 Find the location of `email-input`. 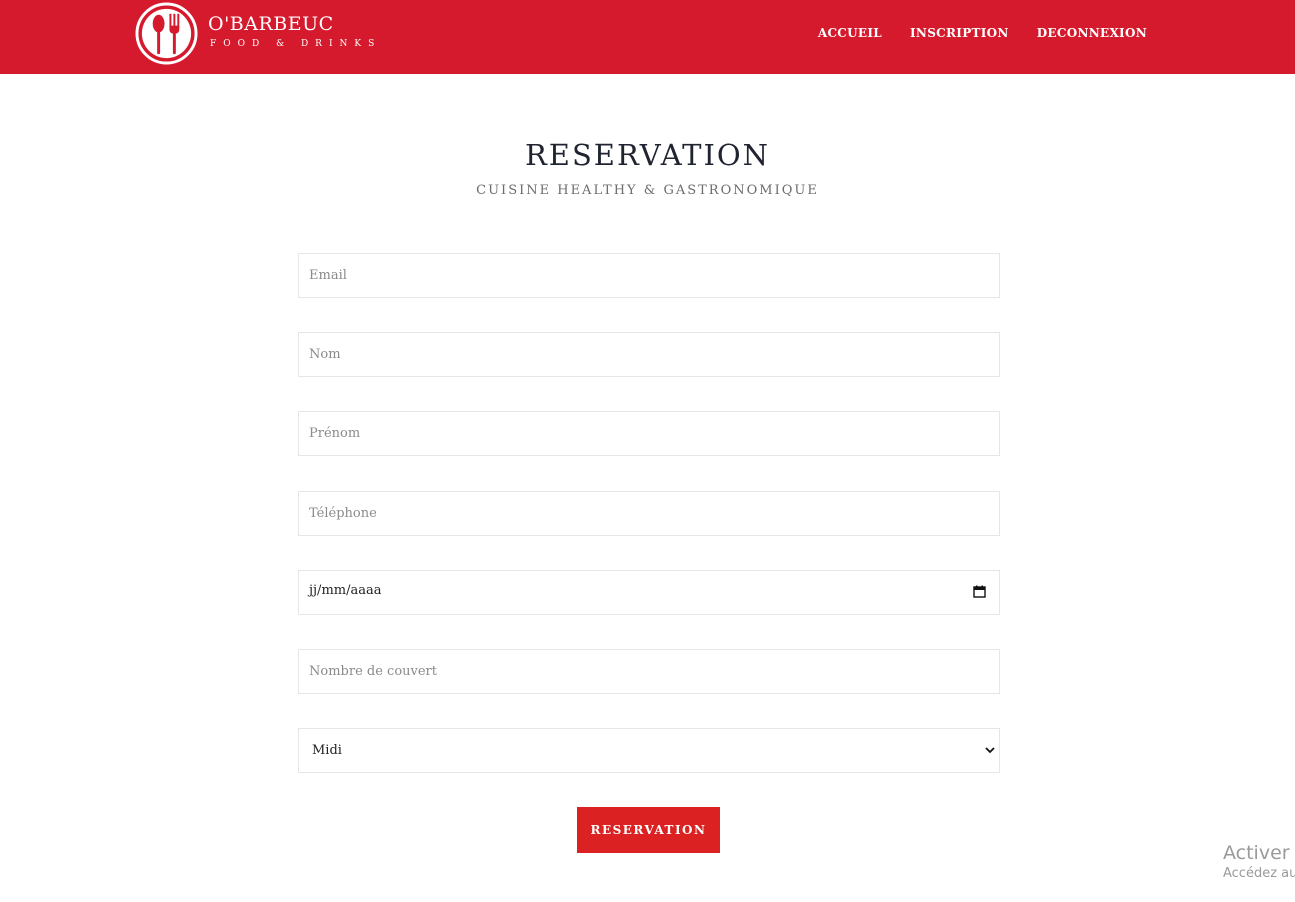

email-input is located at coordinates (649, 275).